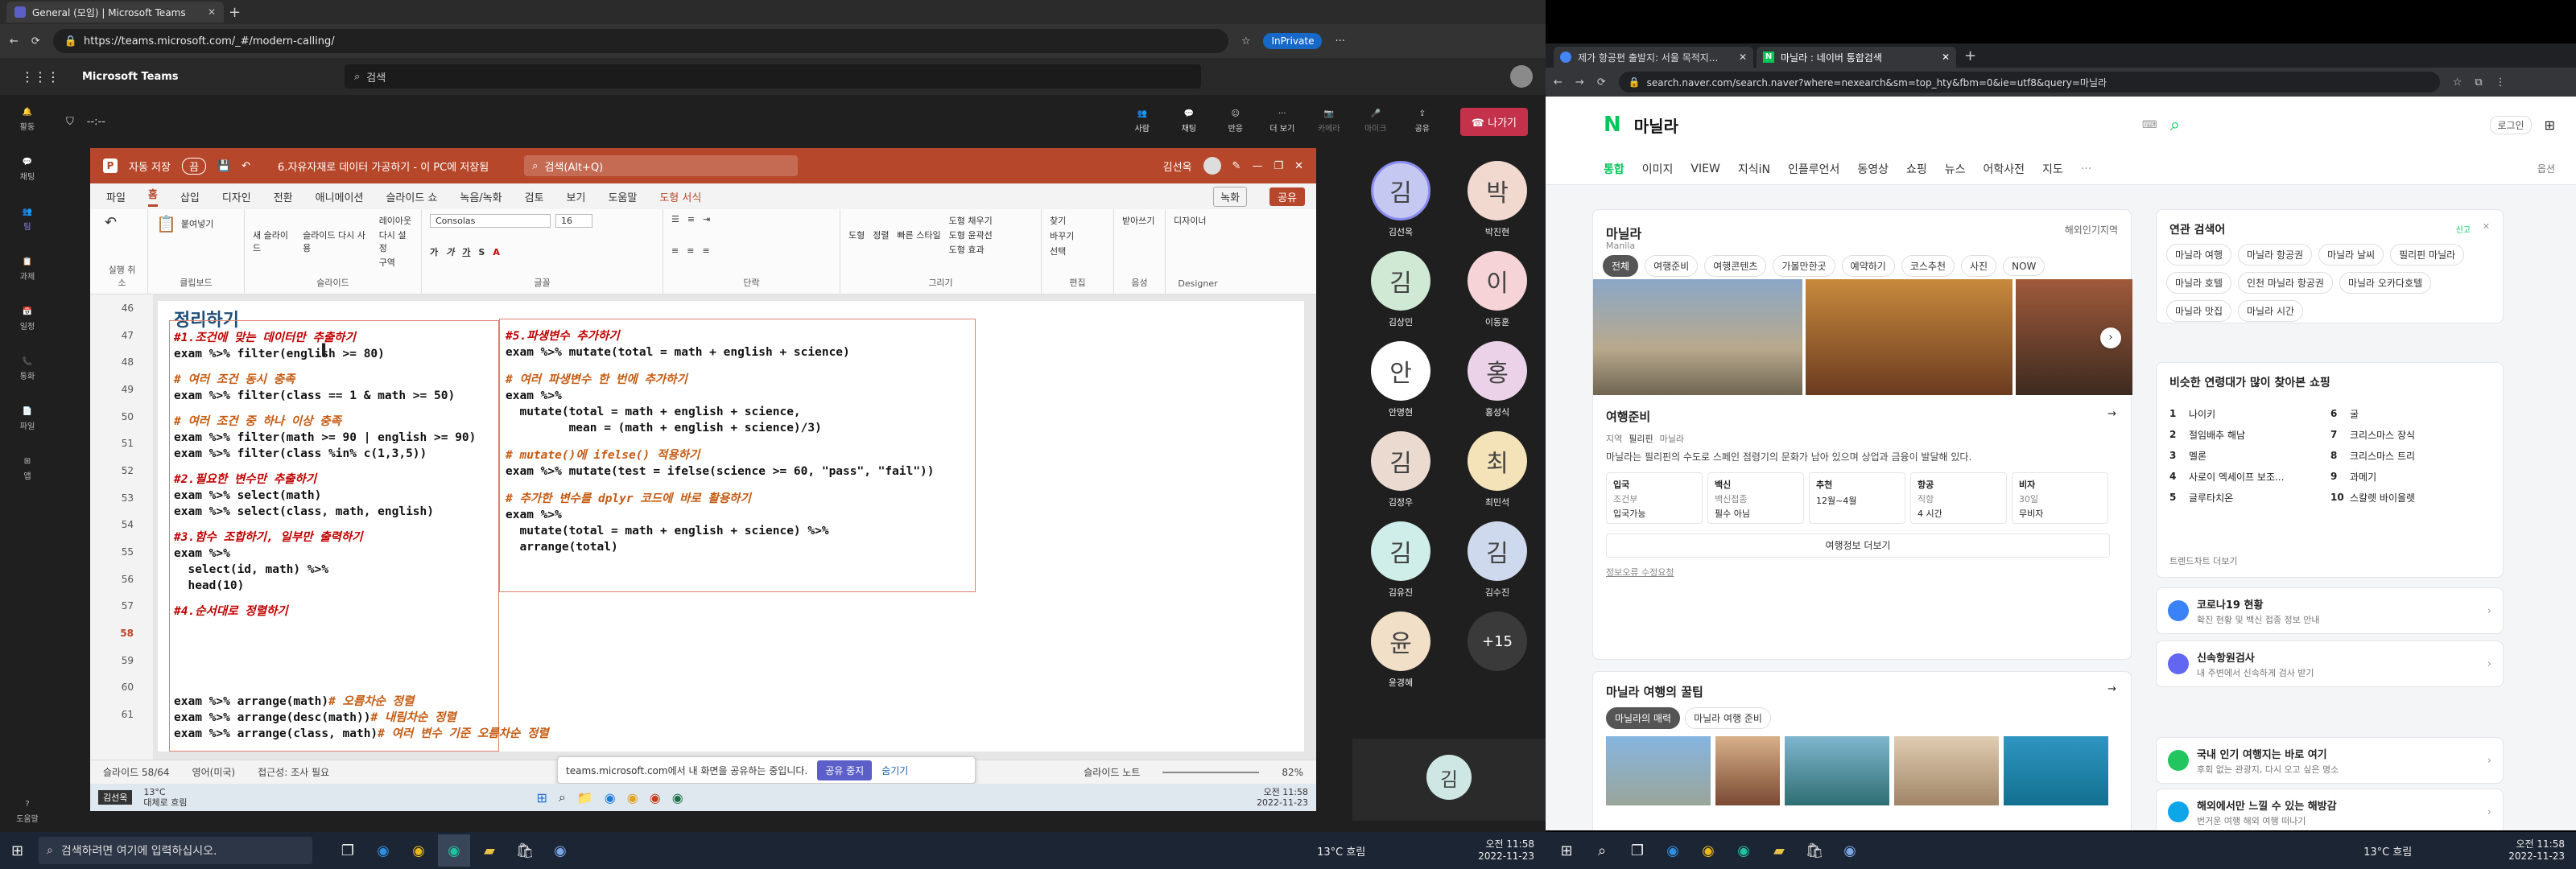  Describe the element at coordinates (1506, 857) in the screenshot. I see `clock-date: 2022-11-23` at that location.